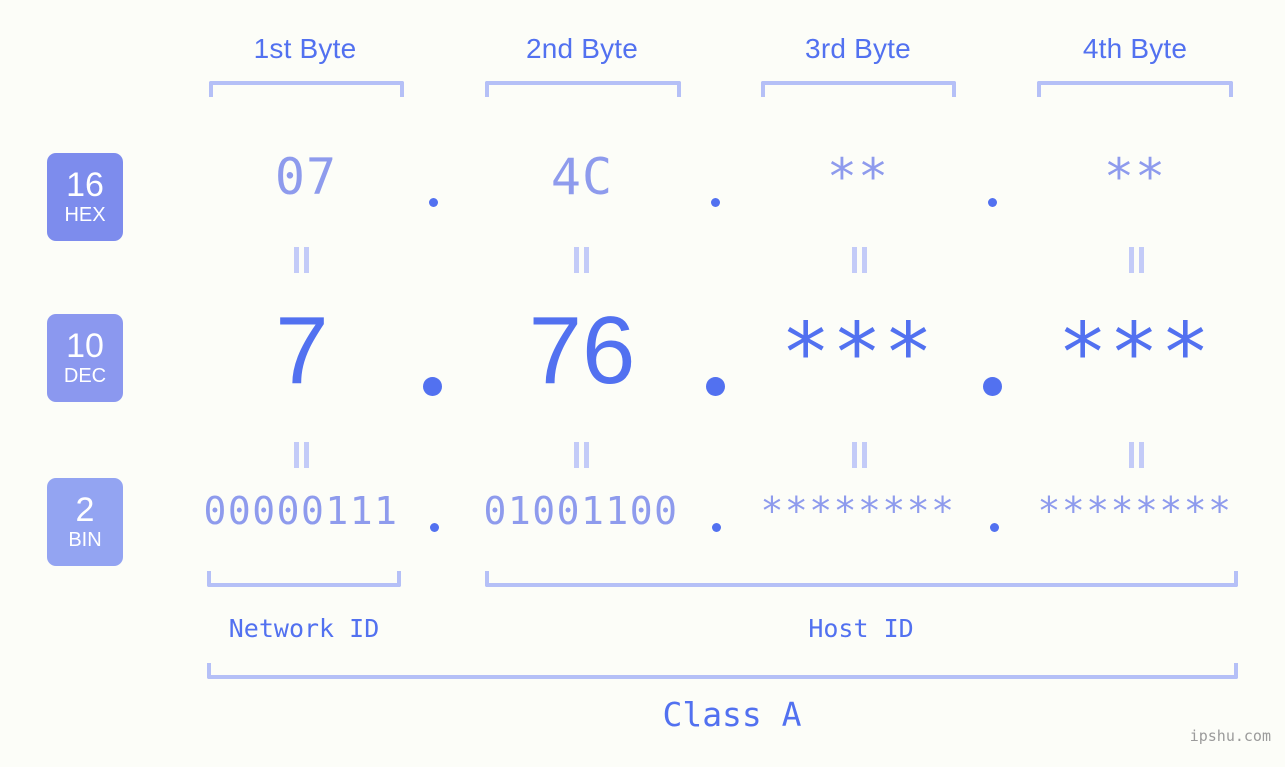  Describe the element at coordinates (1230, 736) in the screenshot. I see `watermark: ipshu.com` at that location.